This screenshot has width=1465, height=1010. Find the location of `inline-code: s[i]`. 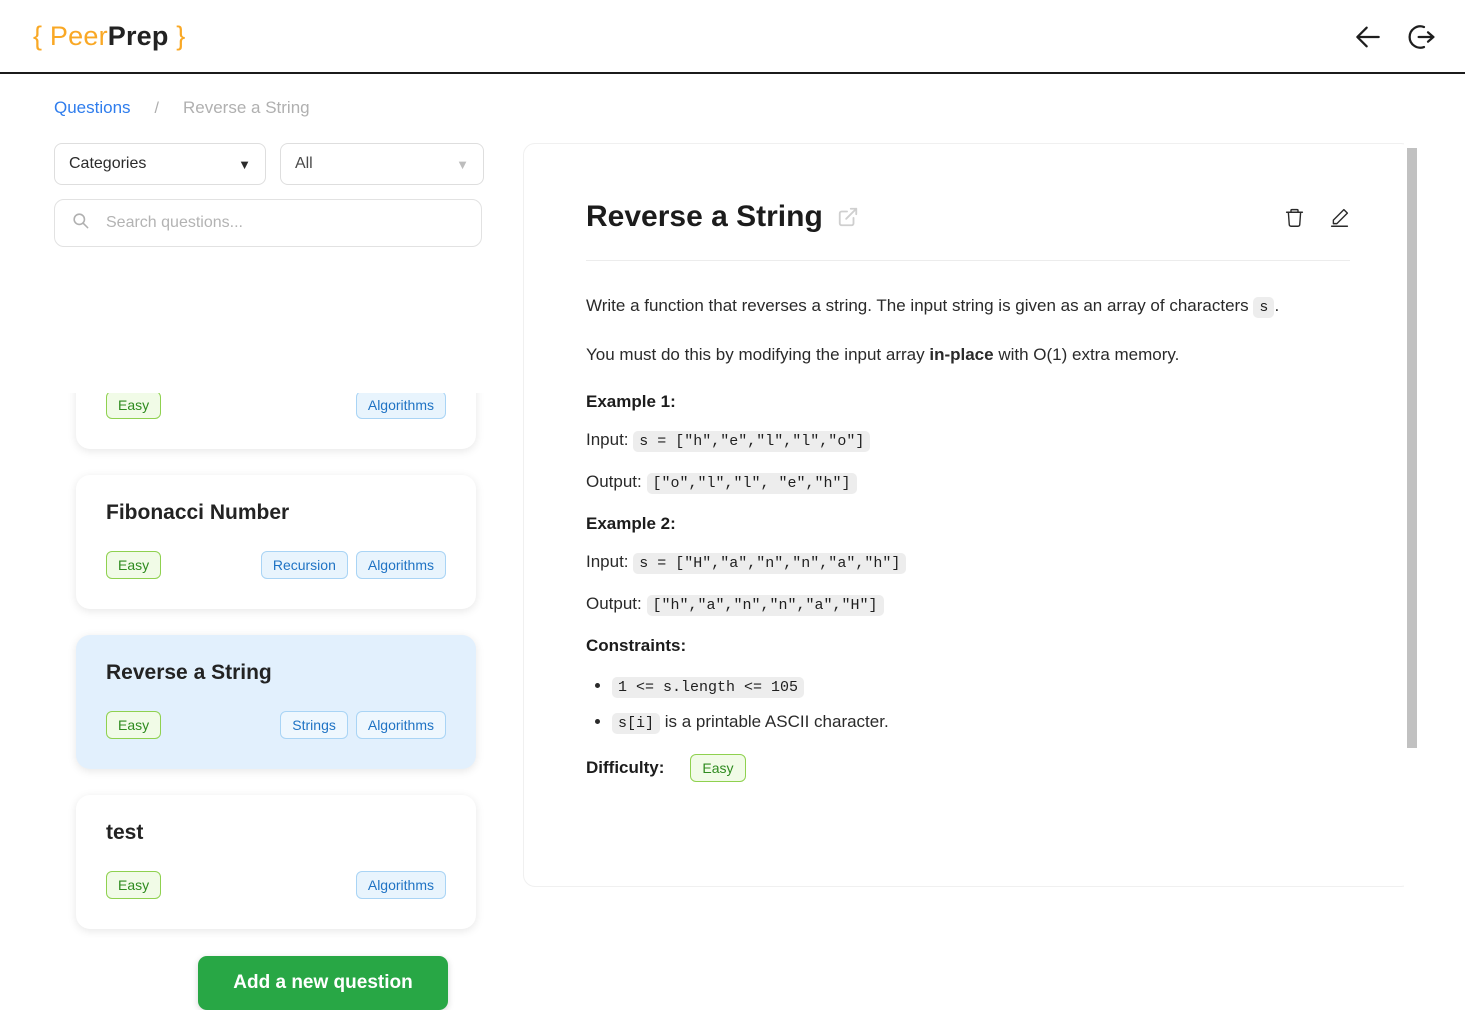

inline-code: s[i] is located at coordinates (636, 723).